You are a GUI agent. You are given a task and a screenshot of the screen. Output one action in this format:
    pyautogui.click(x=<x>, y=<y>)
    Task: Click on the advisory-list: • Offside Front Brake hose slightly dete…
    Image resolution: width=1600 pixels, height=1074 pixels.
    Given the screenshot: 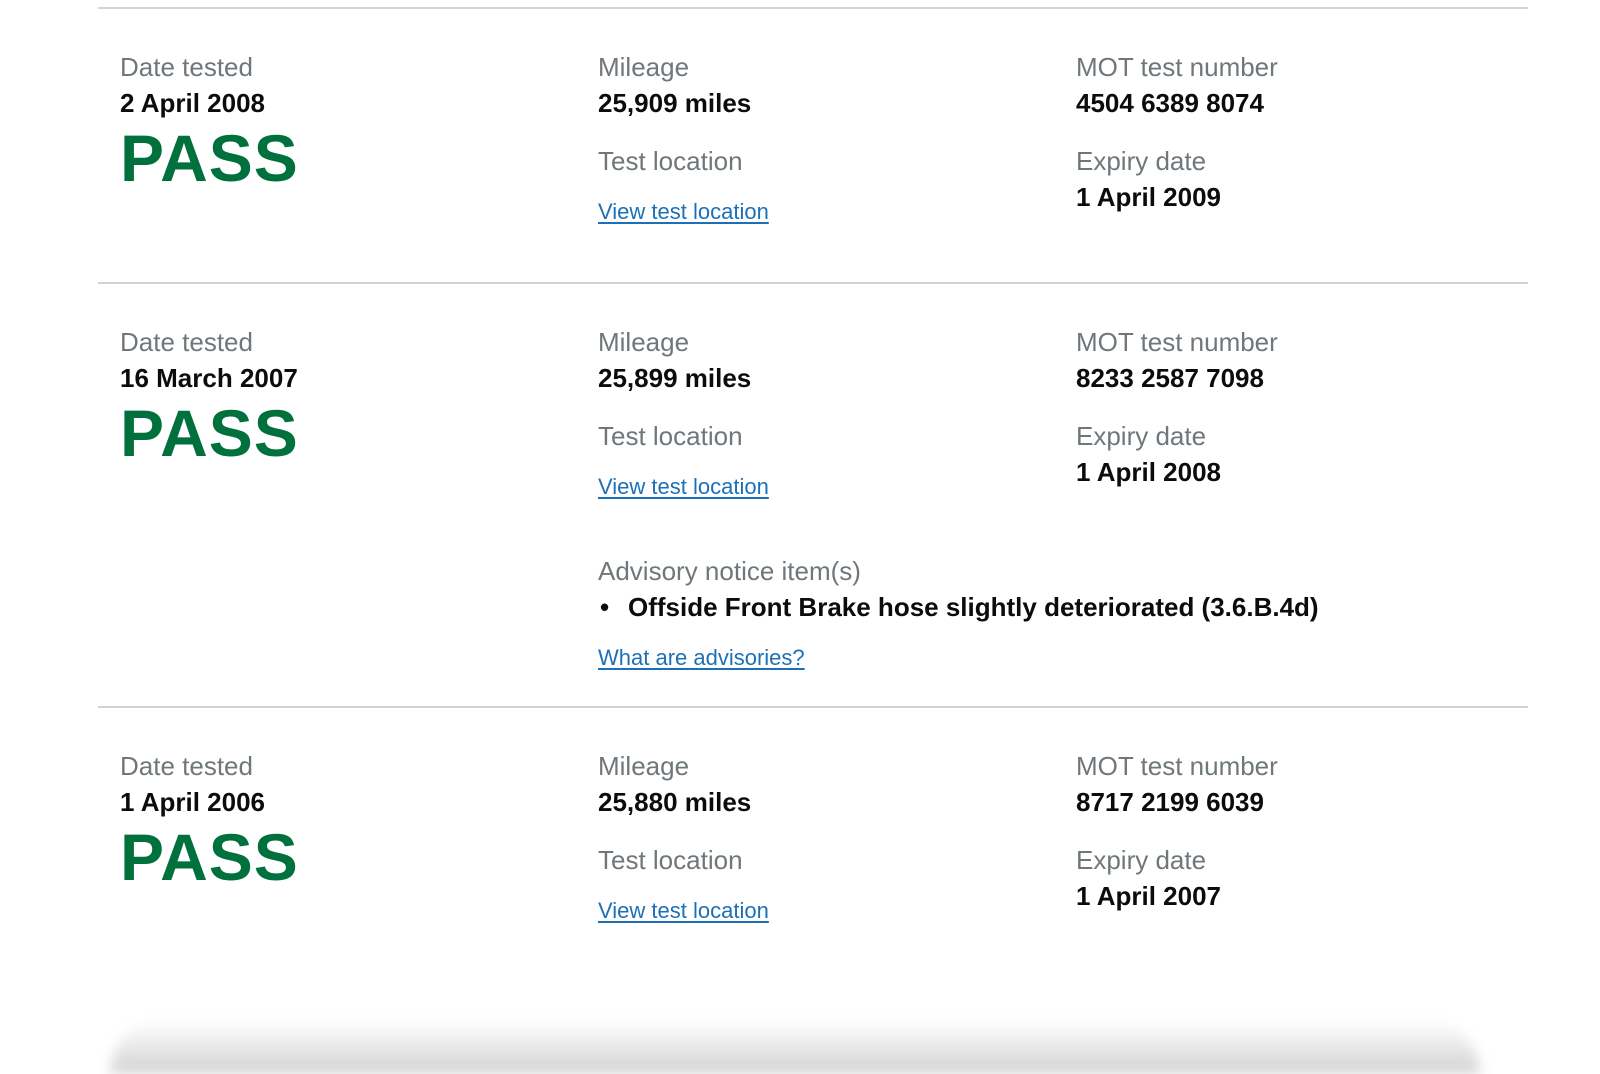 What is the action you would take?
    pyautogui.click(x=1048, y=607)
    